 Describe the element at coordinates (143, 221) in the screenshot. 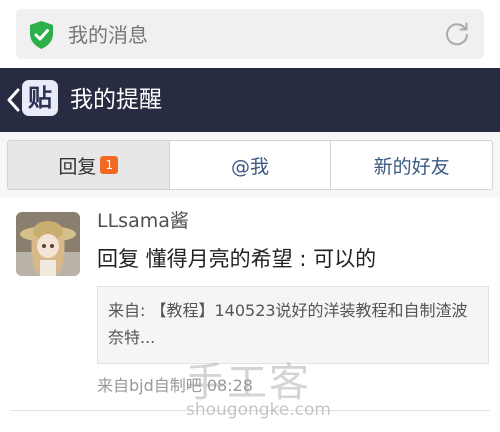

I see `username: LLsama酱` at that location.